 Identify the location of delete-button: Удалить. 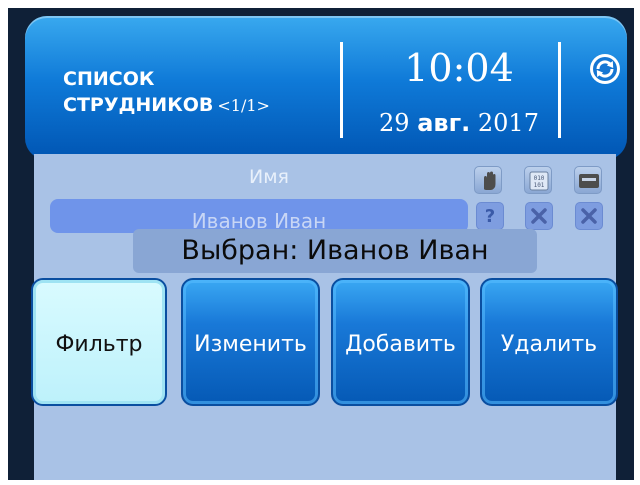
(549, 342).